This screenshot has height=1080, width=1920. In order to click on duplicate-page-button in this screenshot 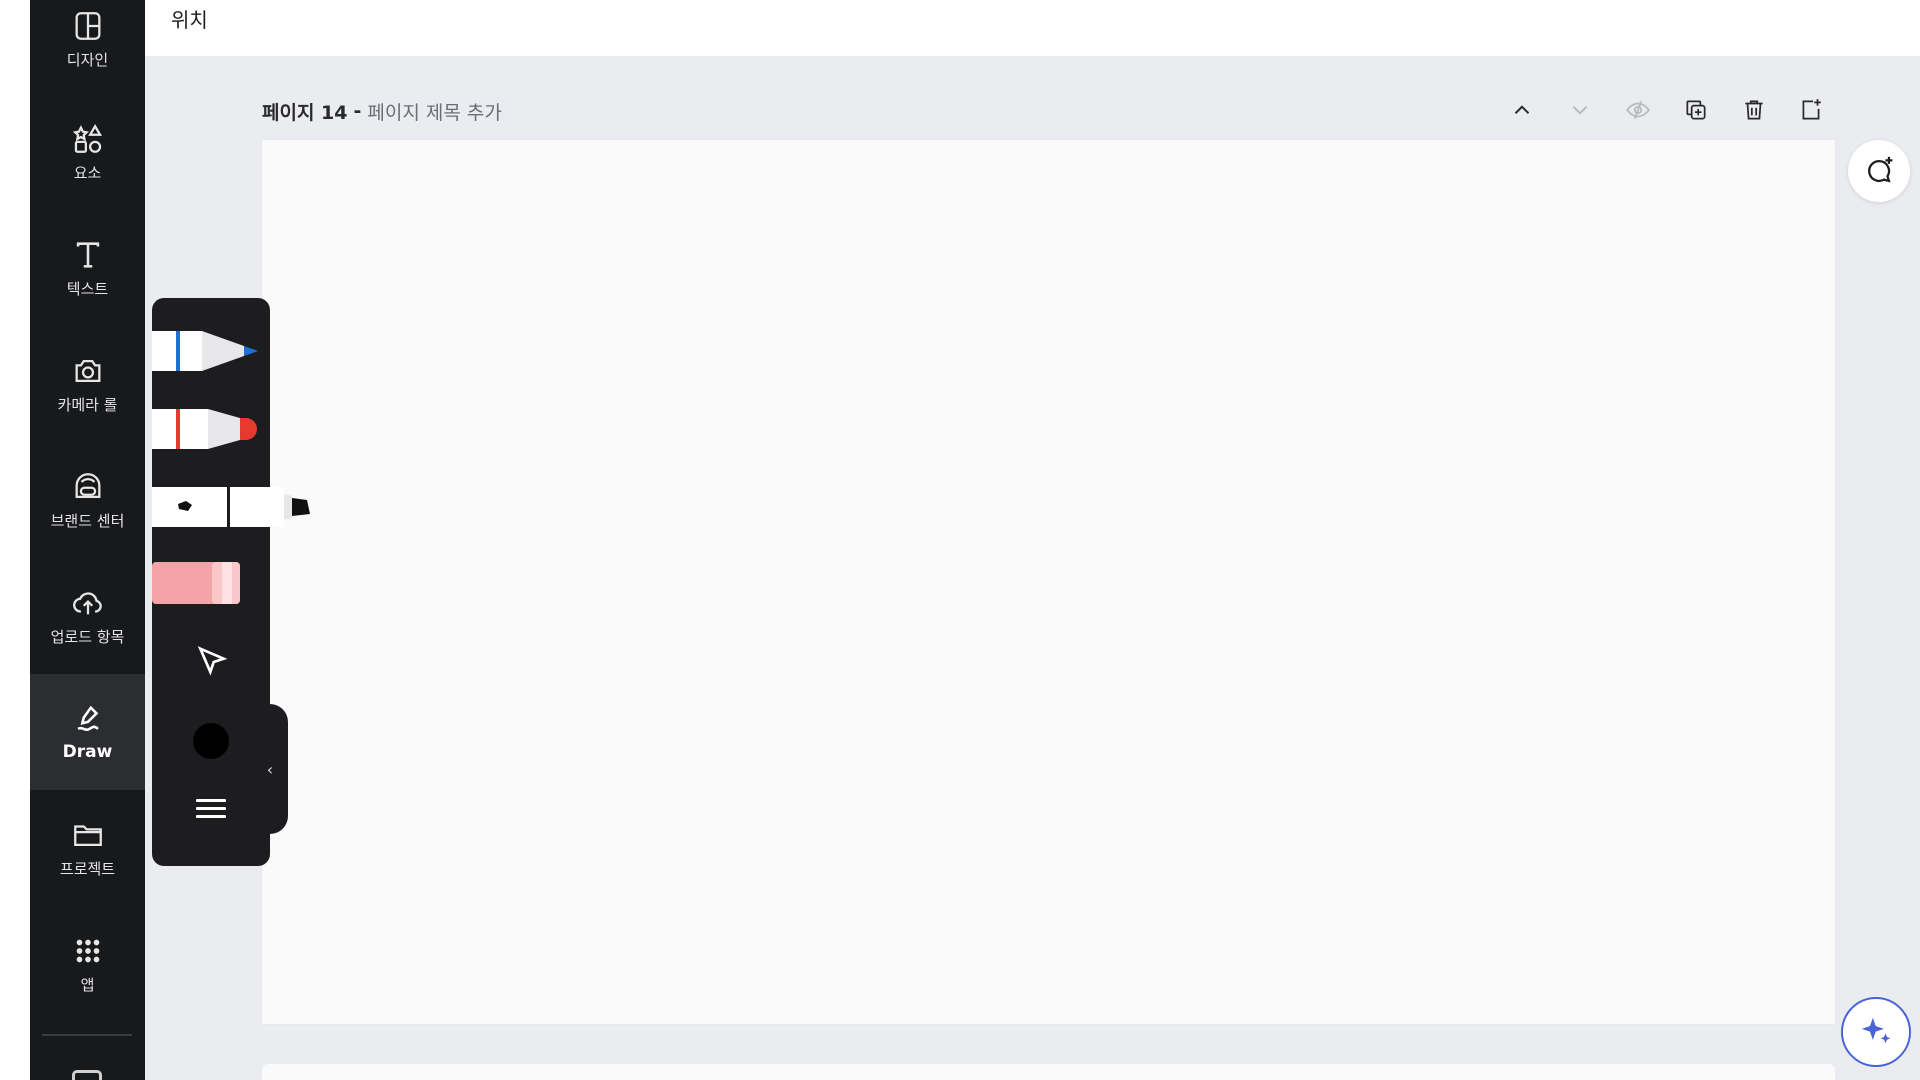, I will do `click(1696, 110)`.